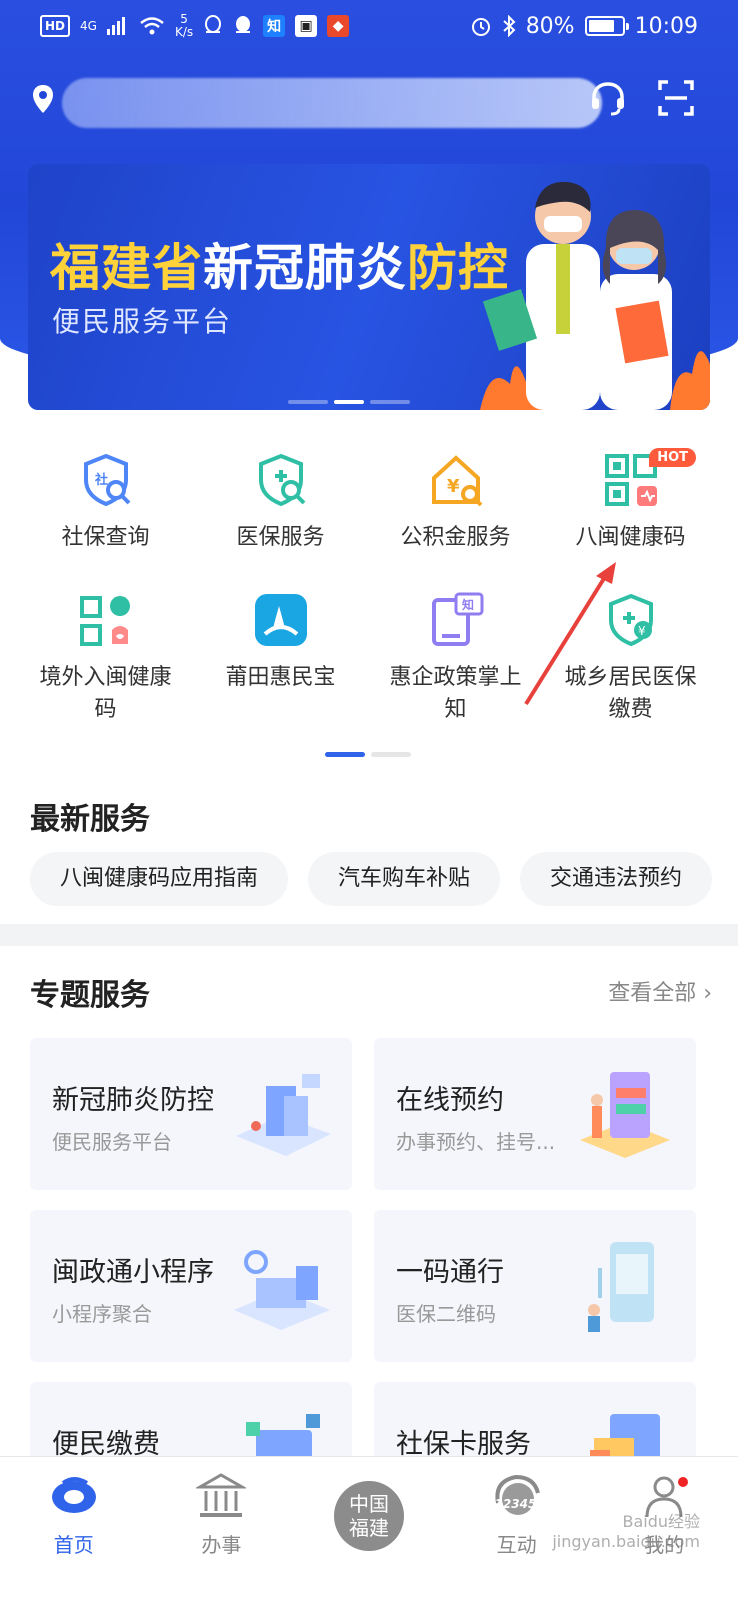 This screenshot has width=738, height=1600. Describe the element at coordinates (280, 537) in the screenshot. I see `service-label: 医保服务` at that location.